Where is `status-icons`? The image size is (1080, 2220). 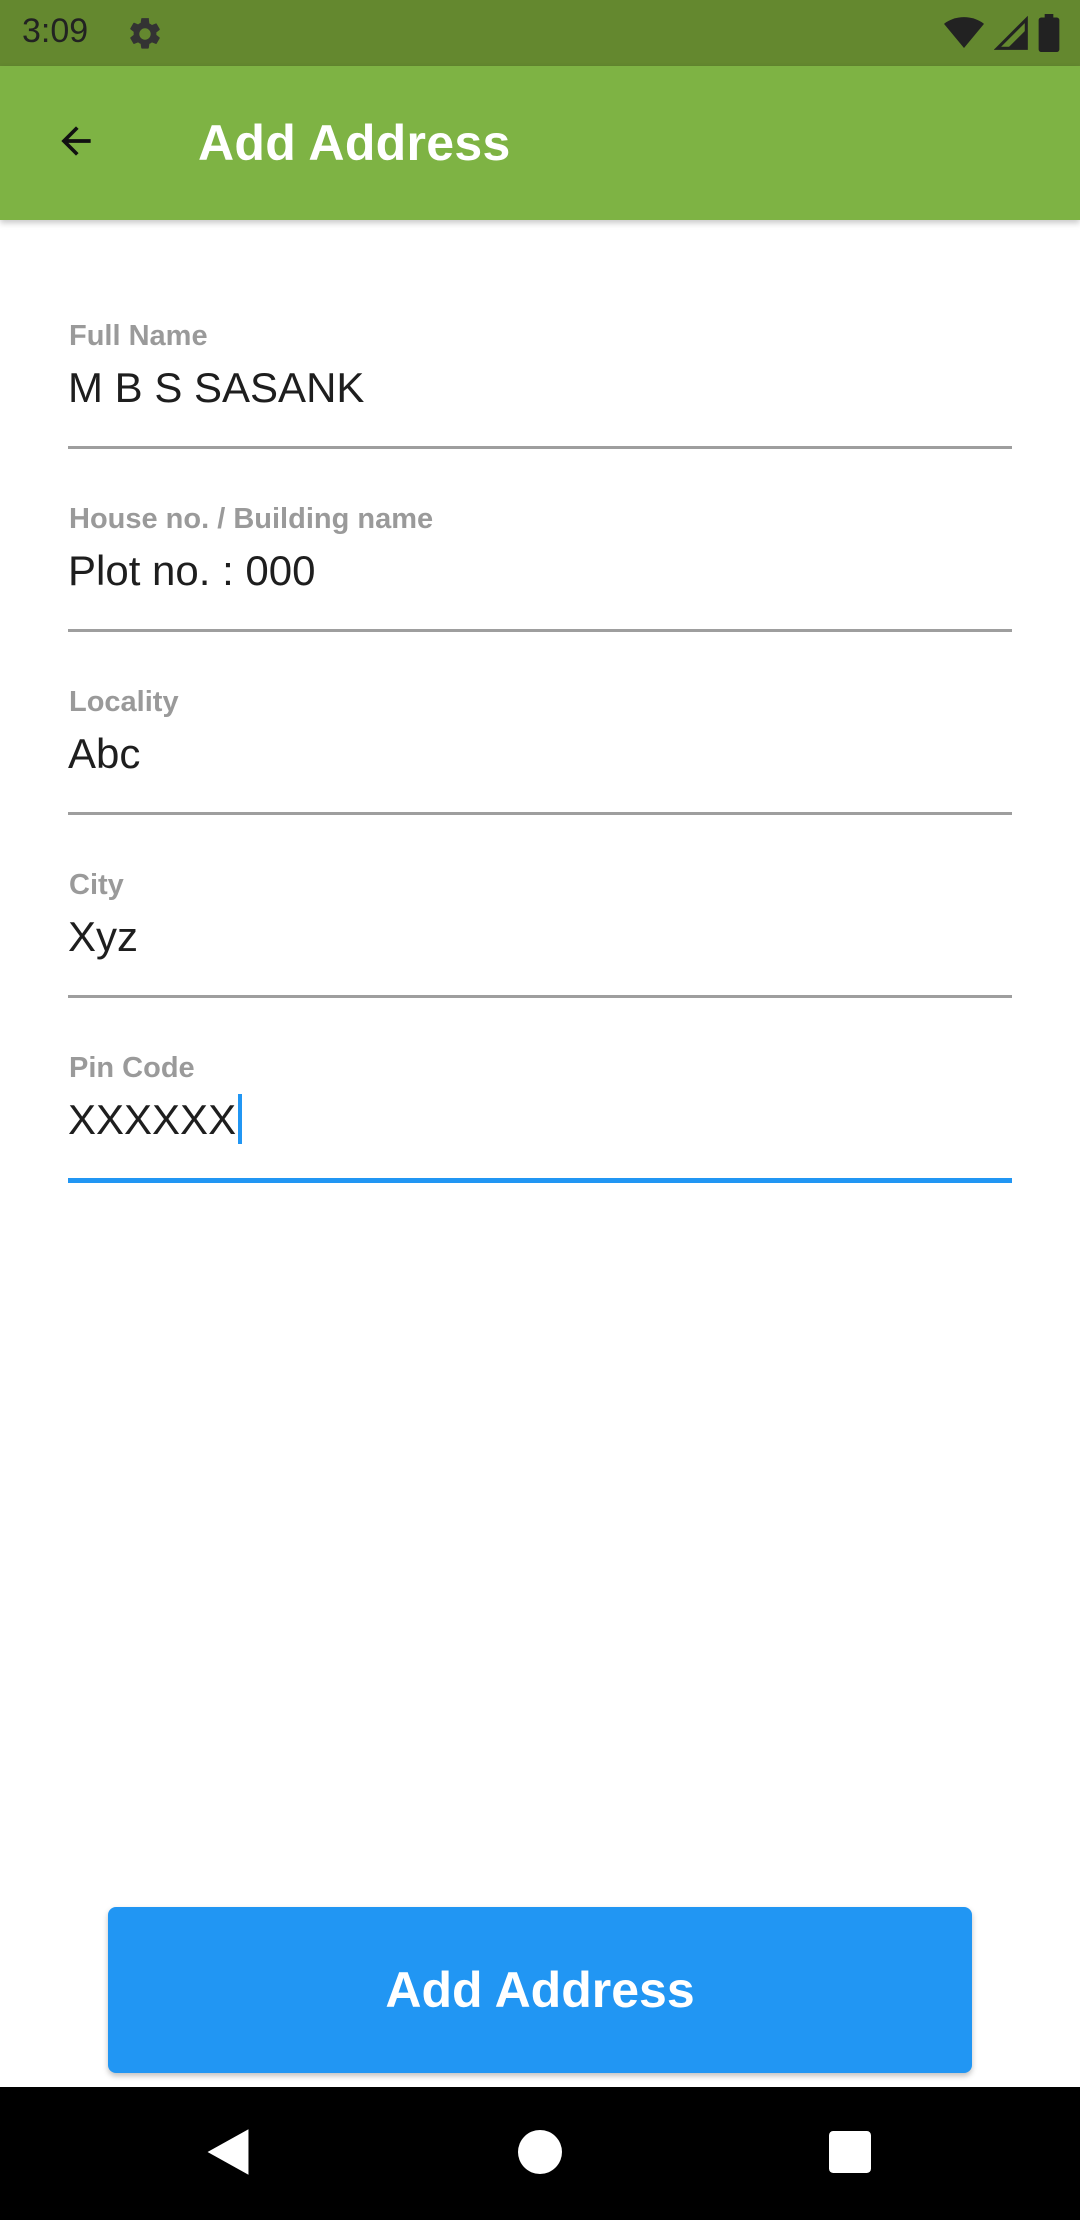 status-icons is located at coordinates (1002, 35).